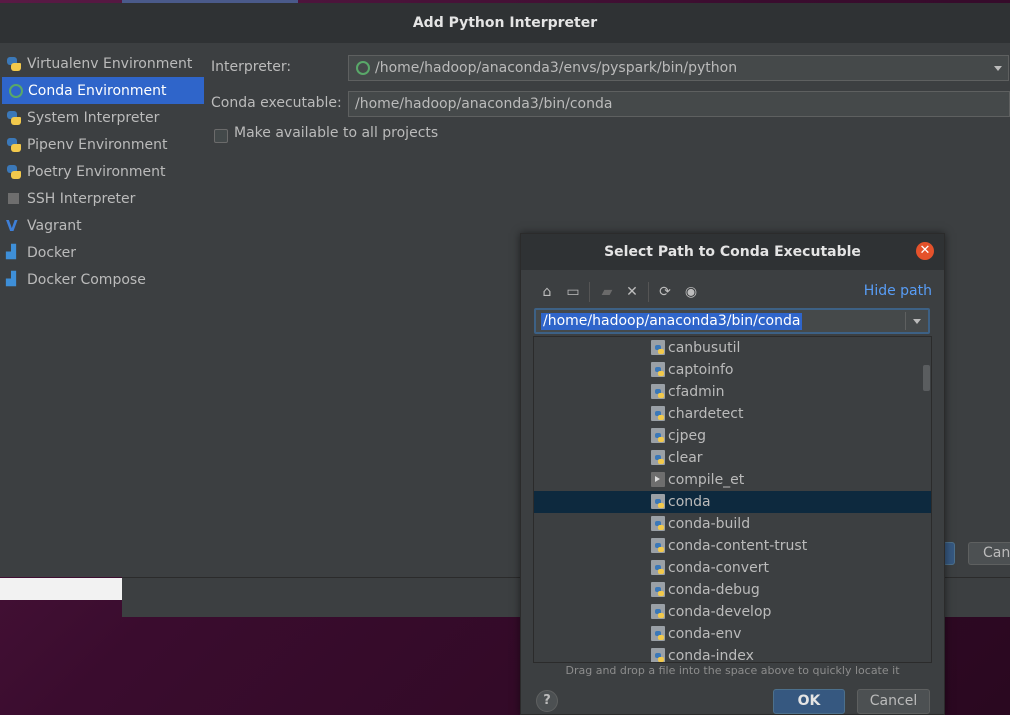  I want to click on conda-executable-label: Conda executable:, so click(276, 103).